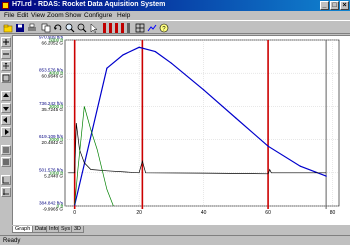 This screenshot has height=245, width=350. Describe the element at coordinates (6, 54) in the screenshot. I see `zoom-out-icon` at that location.